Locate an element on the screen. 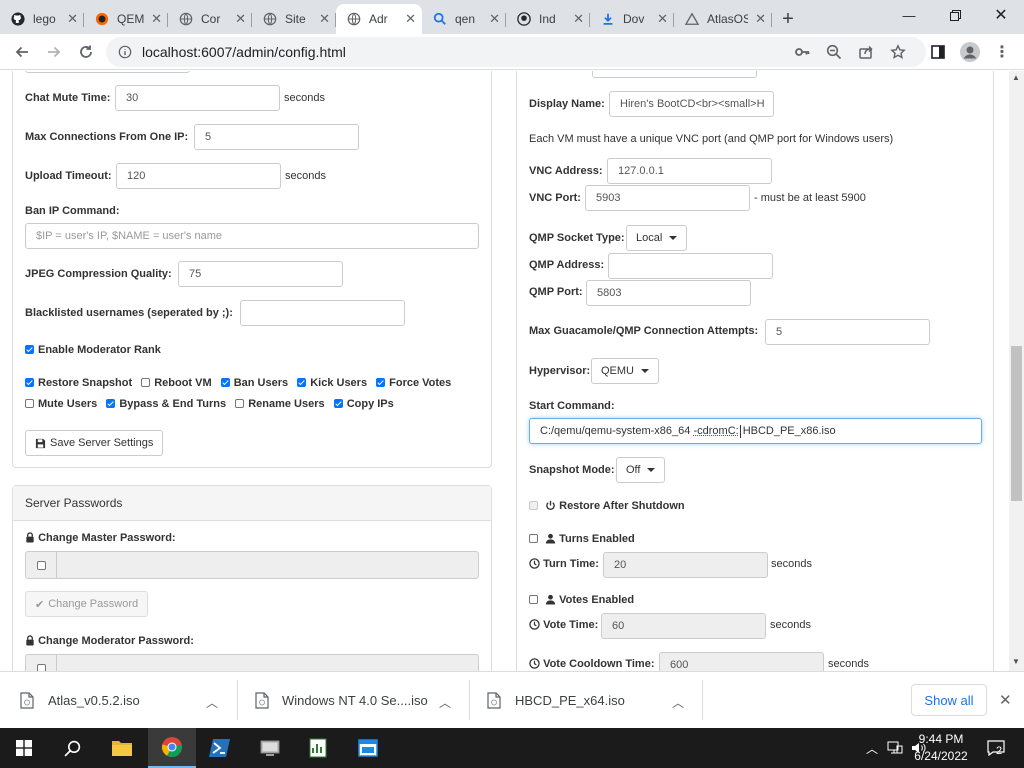 The height and width of the screenshot is (768, 1024). copy-ips-checkbox is located at coordinates (338, 403).